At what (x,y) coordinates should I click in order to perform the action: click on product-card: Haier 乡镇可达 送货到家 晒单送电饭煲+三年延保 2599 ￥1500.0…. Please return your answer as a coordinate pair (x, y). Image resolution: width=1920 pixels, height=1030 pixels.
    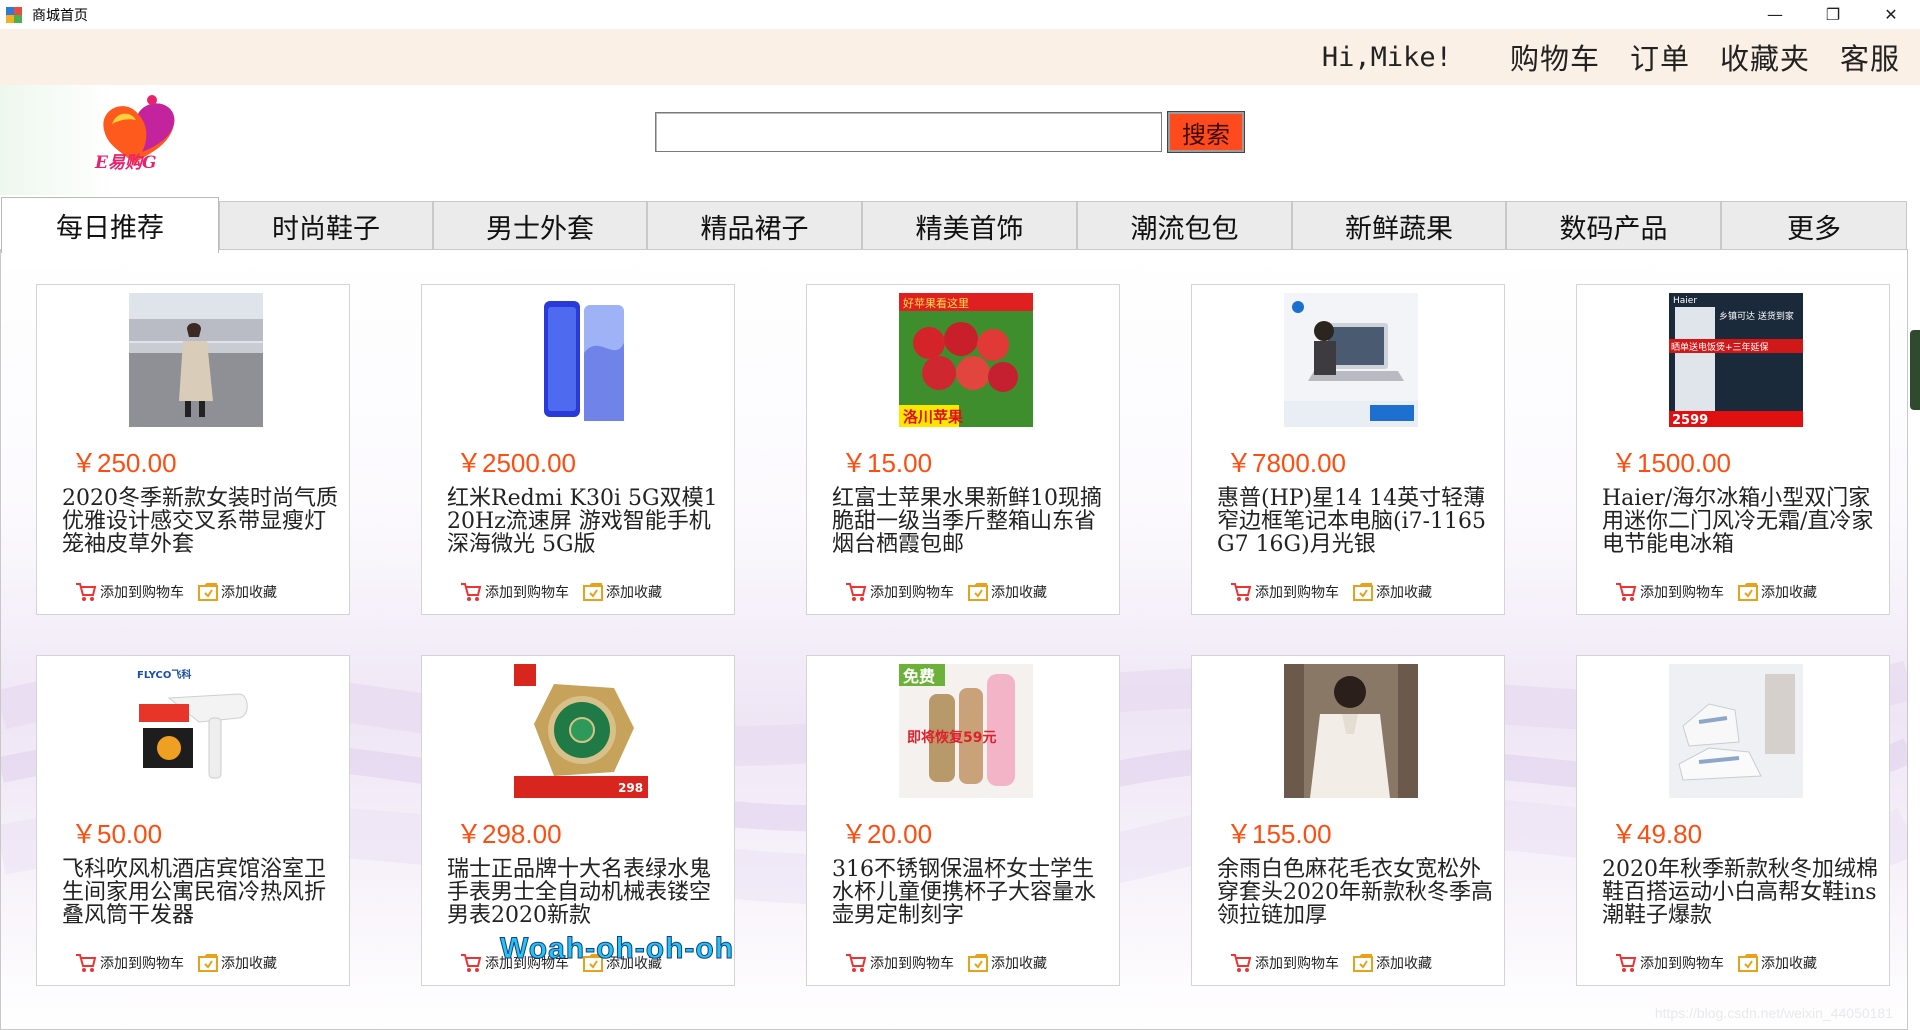
    Looking at the image, I should click on (1733, 449).